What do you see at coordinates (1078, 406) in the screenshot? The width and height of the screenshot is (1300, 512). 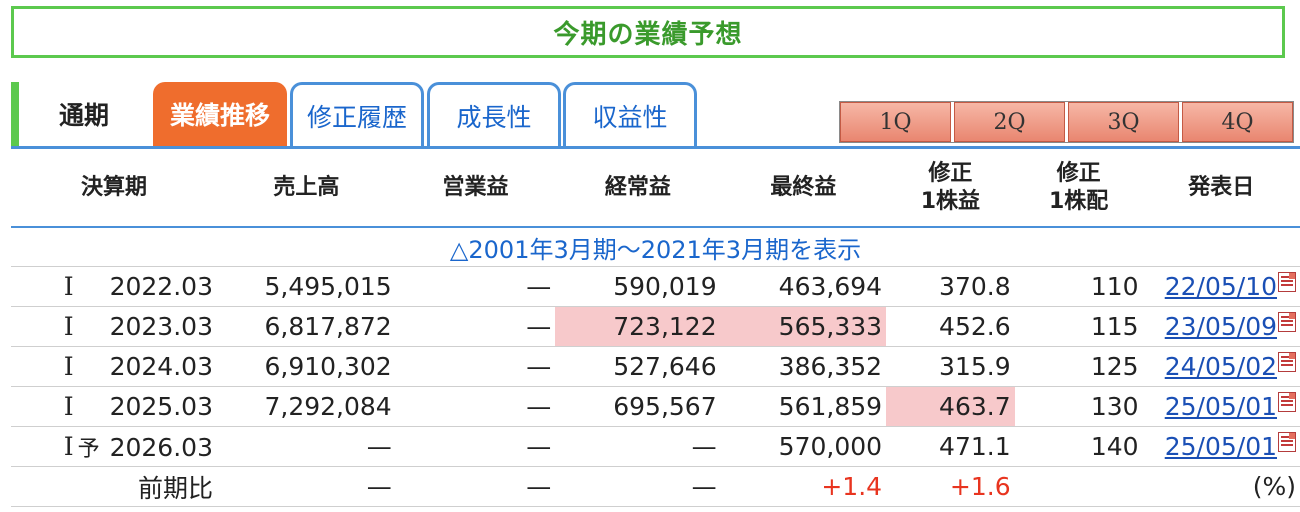 I see `dividend-cell: 130` at bounding box center [1078, 406].